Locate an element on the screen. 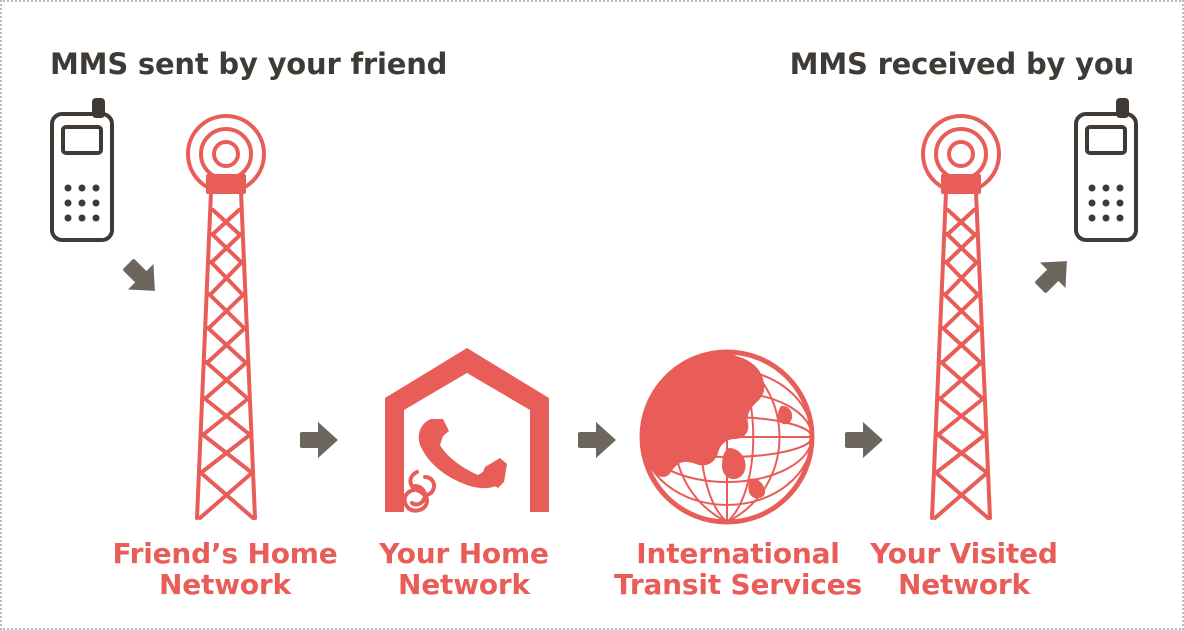 The height and width of the screenshot is (630, 1184). your-visited-network-label: Your Visited Network is located at coordinates (964, 569).